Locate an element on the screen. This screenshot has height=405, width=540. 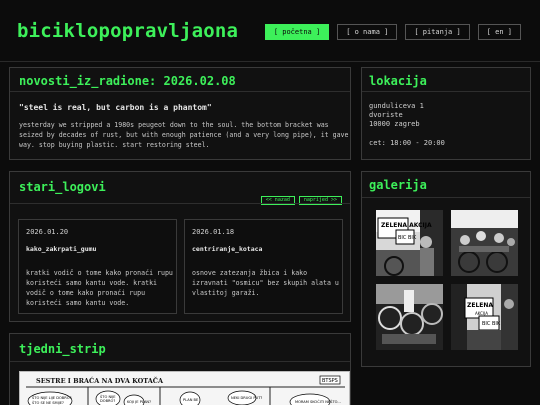
svg-text: NEKI DRUGI PUT? is located at coordinates (246, 398).